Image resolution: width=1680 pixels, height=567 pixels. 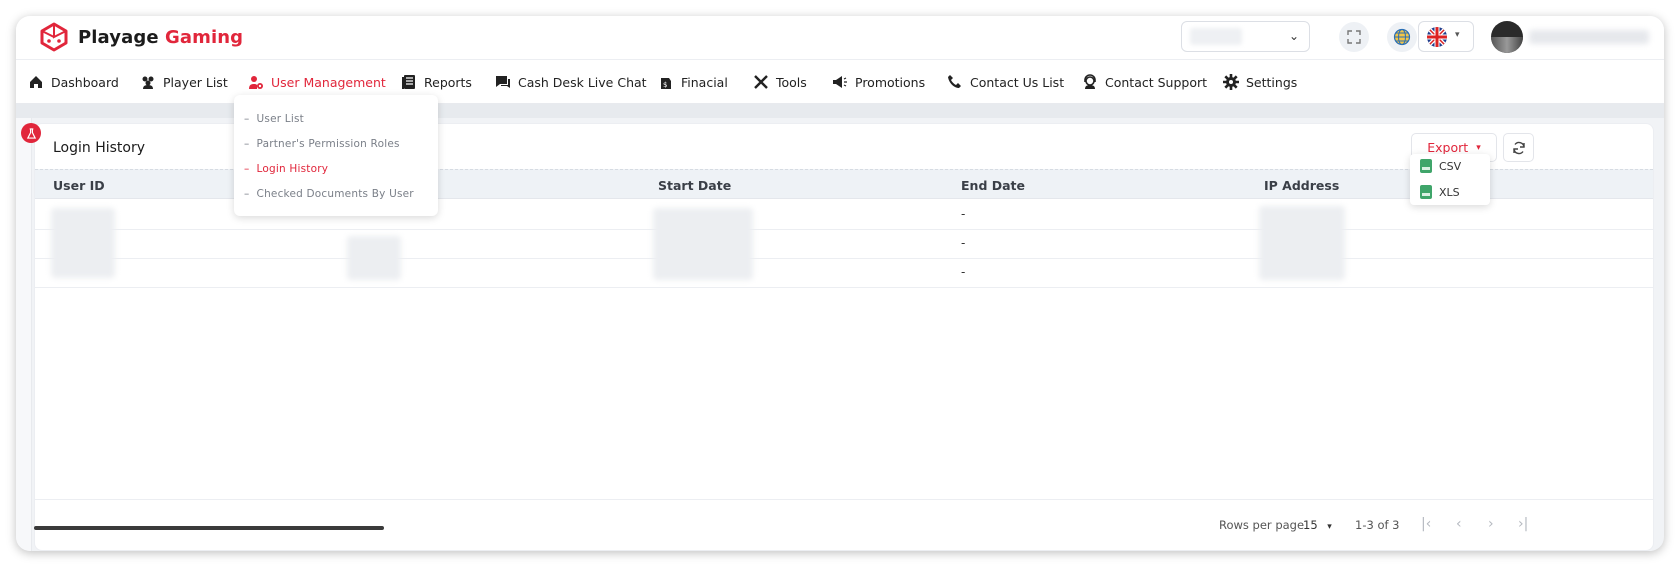 I want to click on nav-tools: Tools, so click(x=779, y=82).